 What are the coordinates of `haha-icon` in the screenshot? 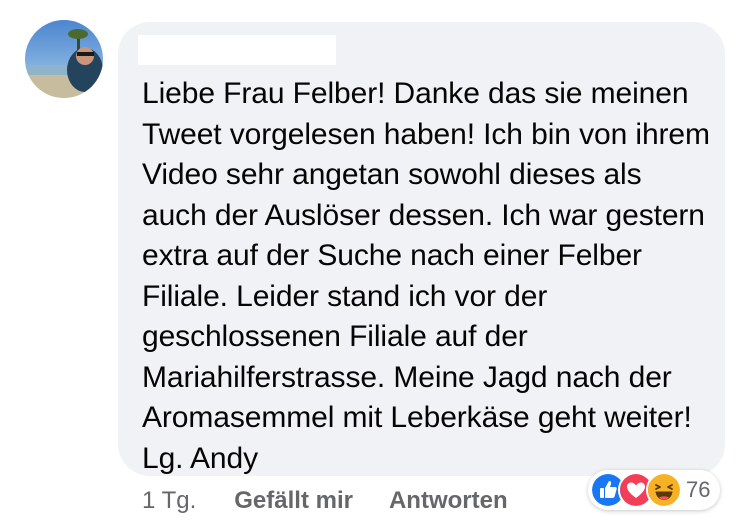 It's located at (664, 490).